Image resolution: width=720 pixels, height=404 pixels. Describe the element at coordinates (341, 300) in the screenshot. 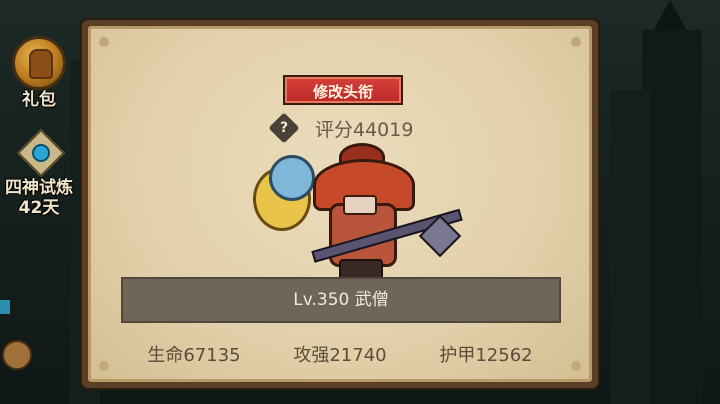

I see `hero-name-bar: Lv.350 武僧` at that location.